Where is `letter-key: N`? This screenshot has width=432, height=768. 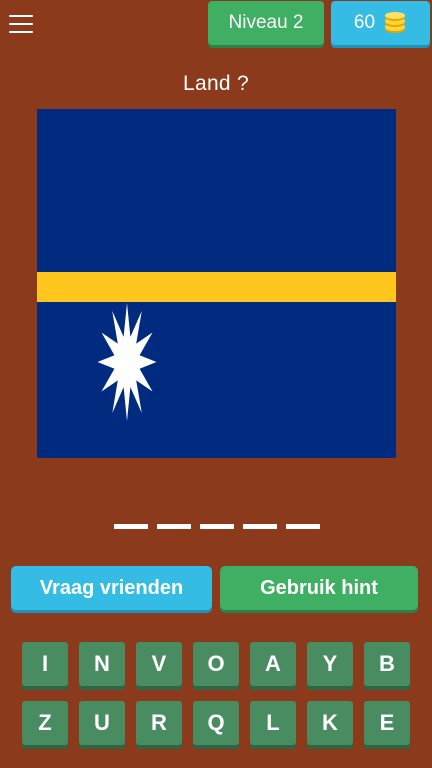
letter-key: N is located at coordinates (102, 664).